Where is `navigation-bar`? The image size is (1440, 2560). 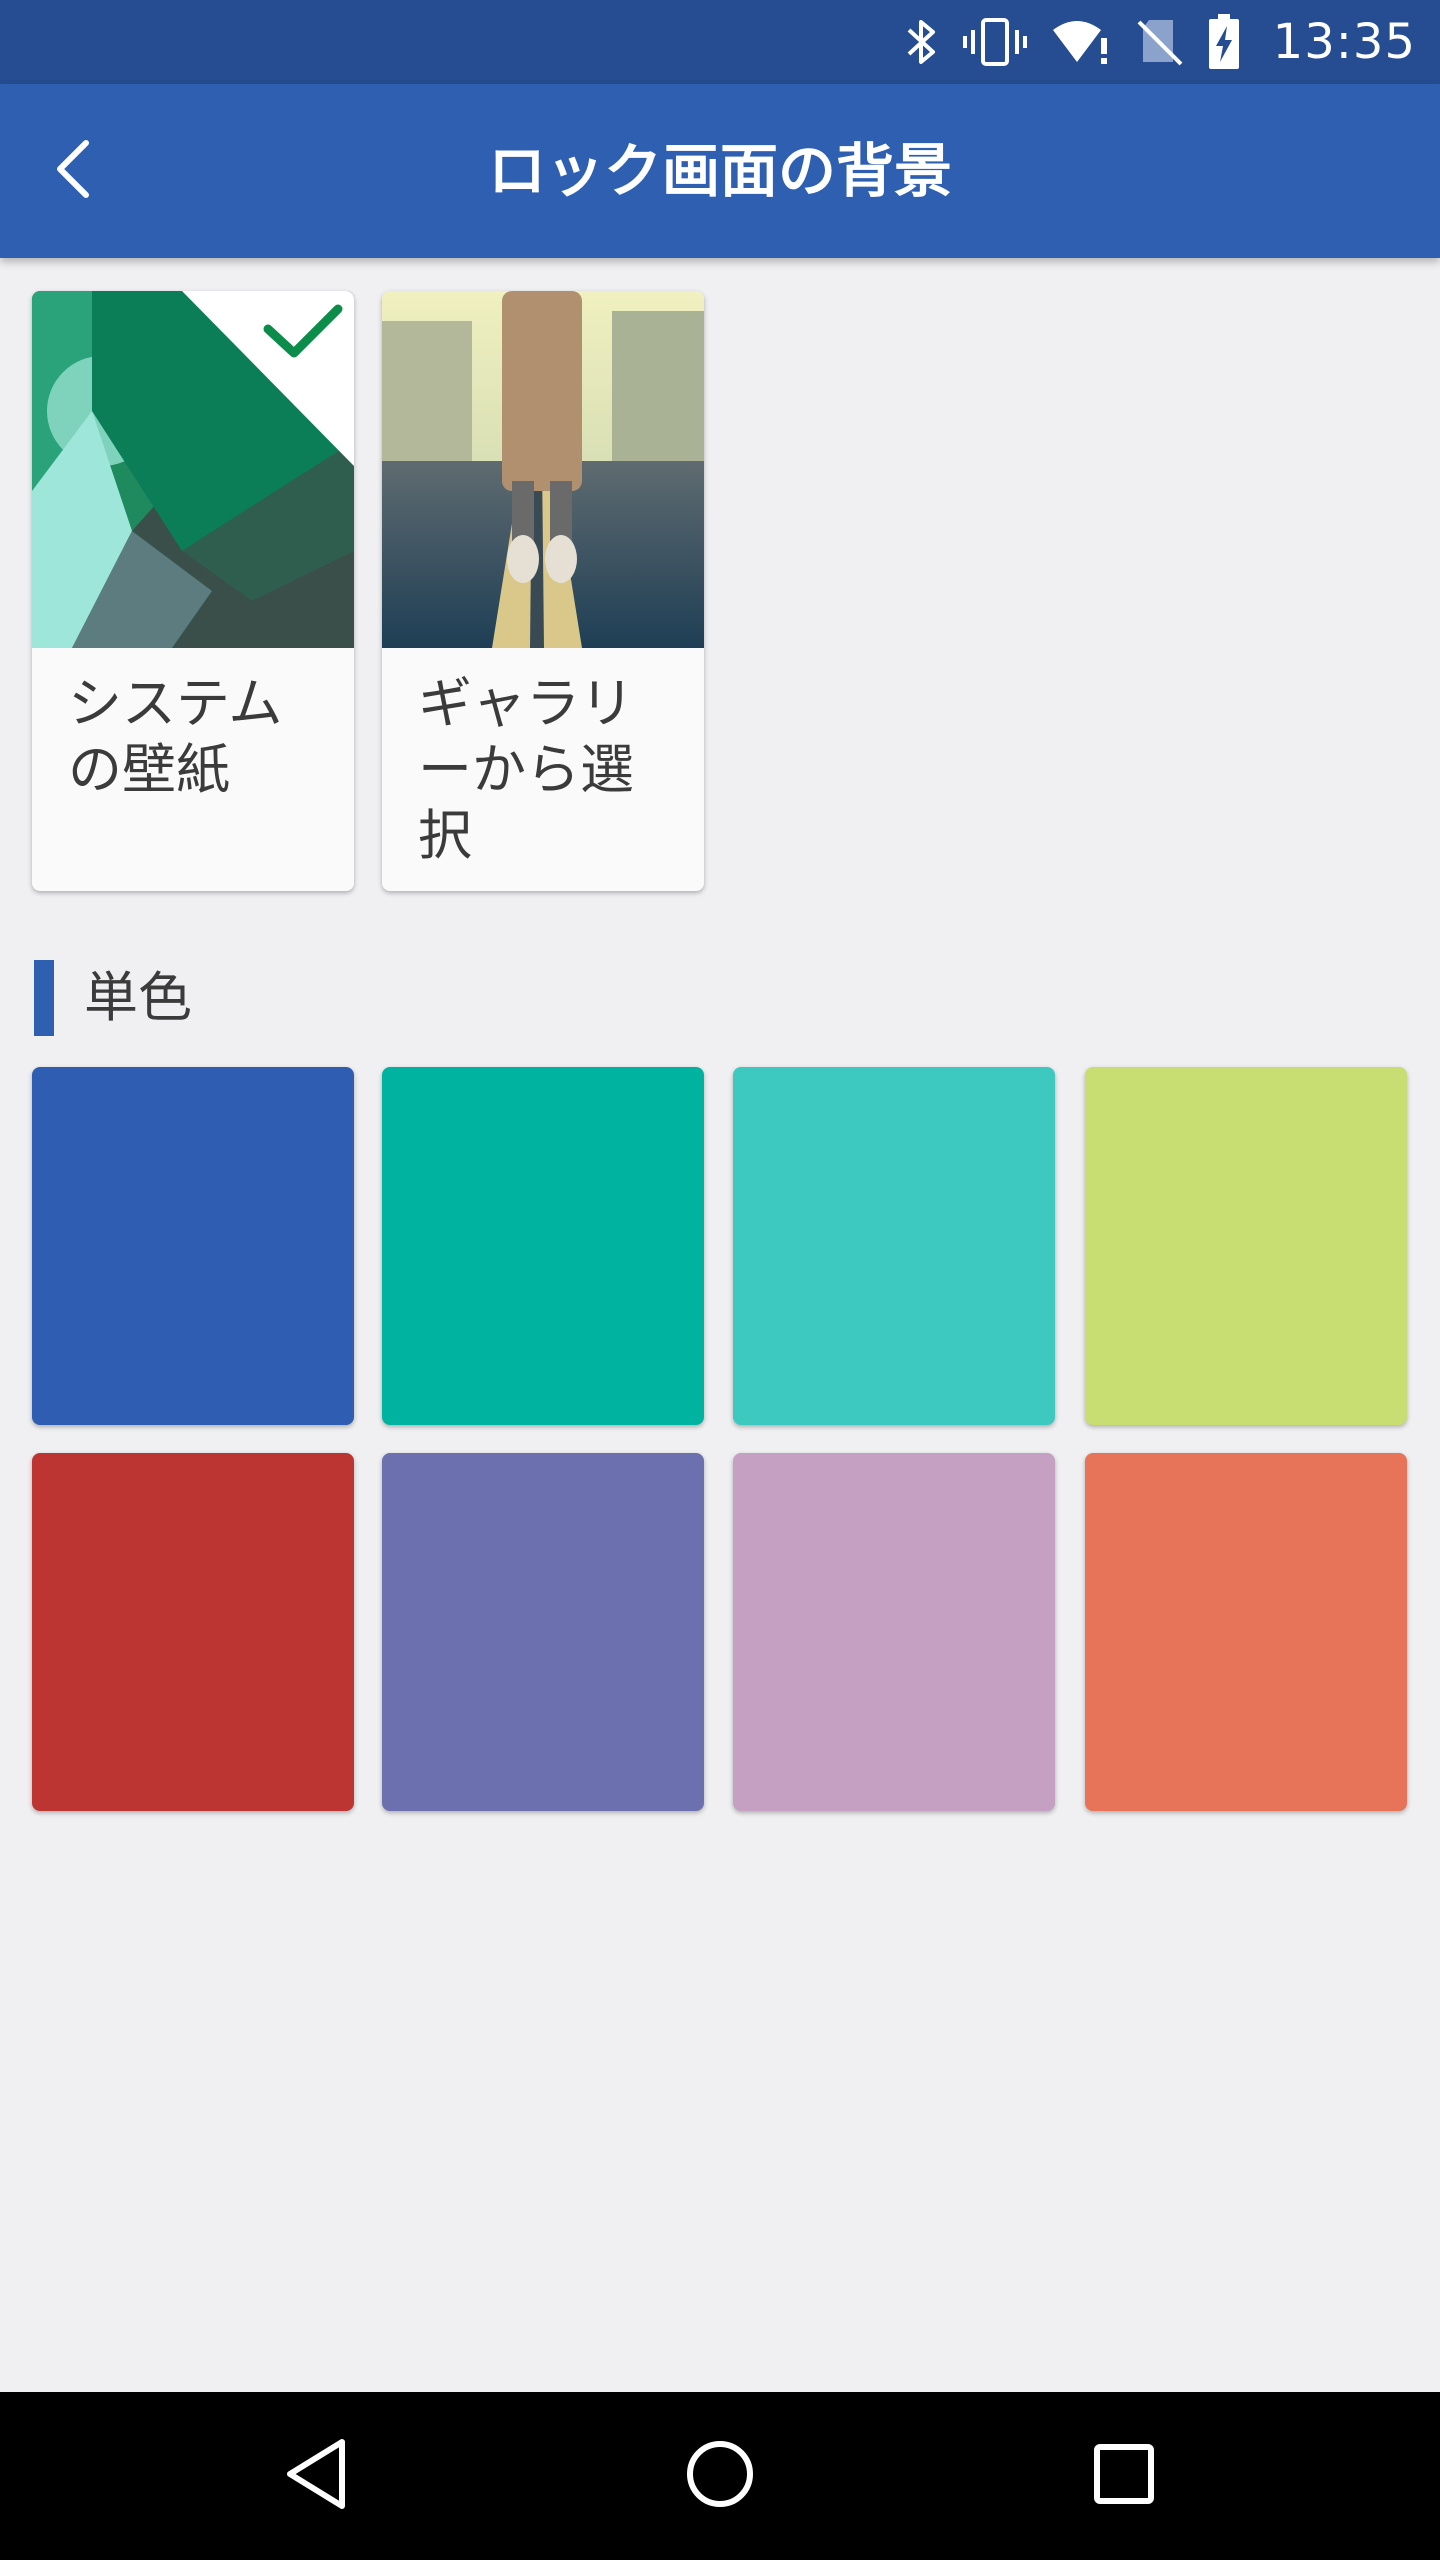
navigation-bar is located at coordinates (720, 2476).